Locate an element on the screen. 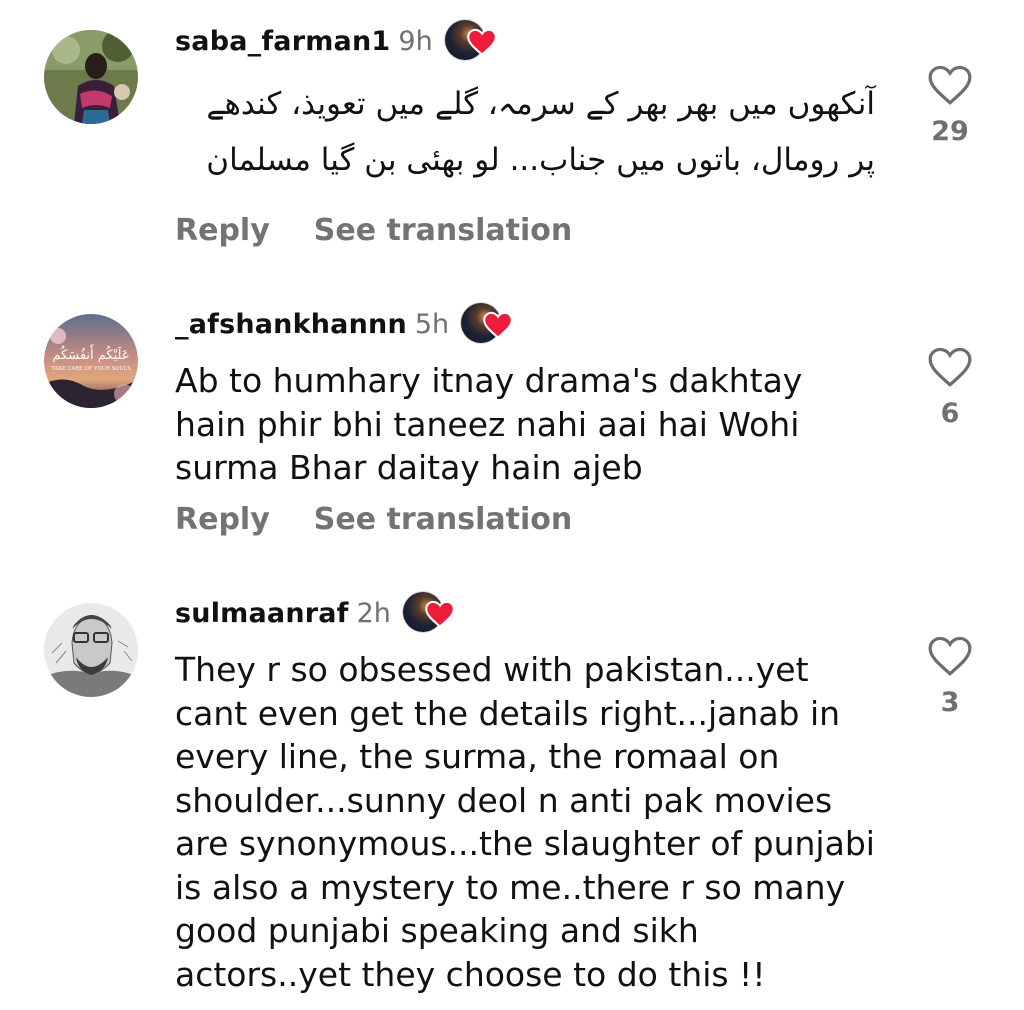 This screenshot has height=1010, width=1024. timestamp: 5h is located at coordinates (432, 324).